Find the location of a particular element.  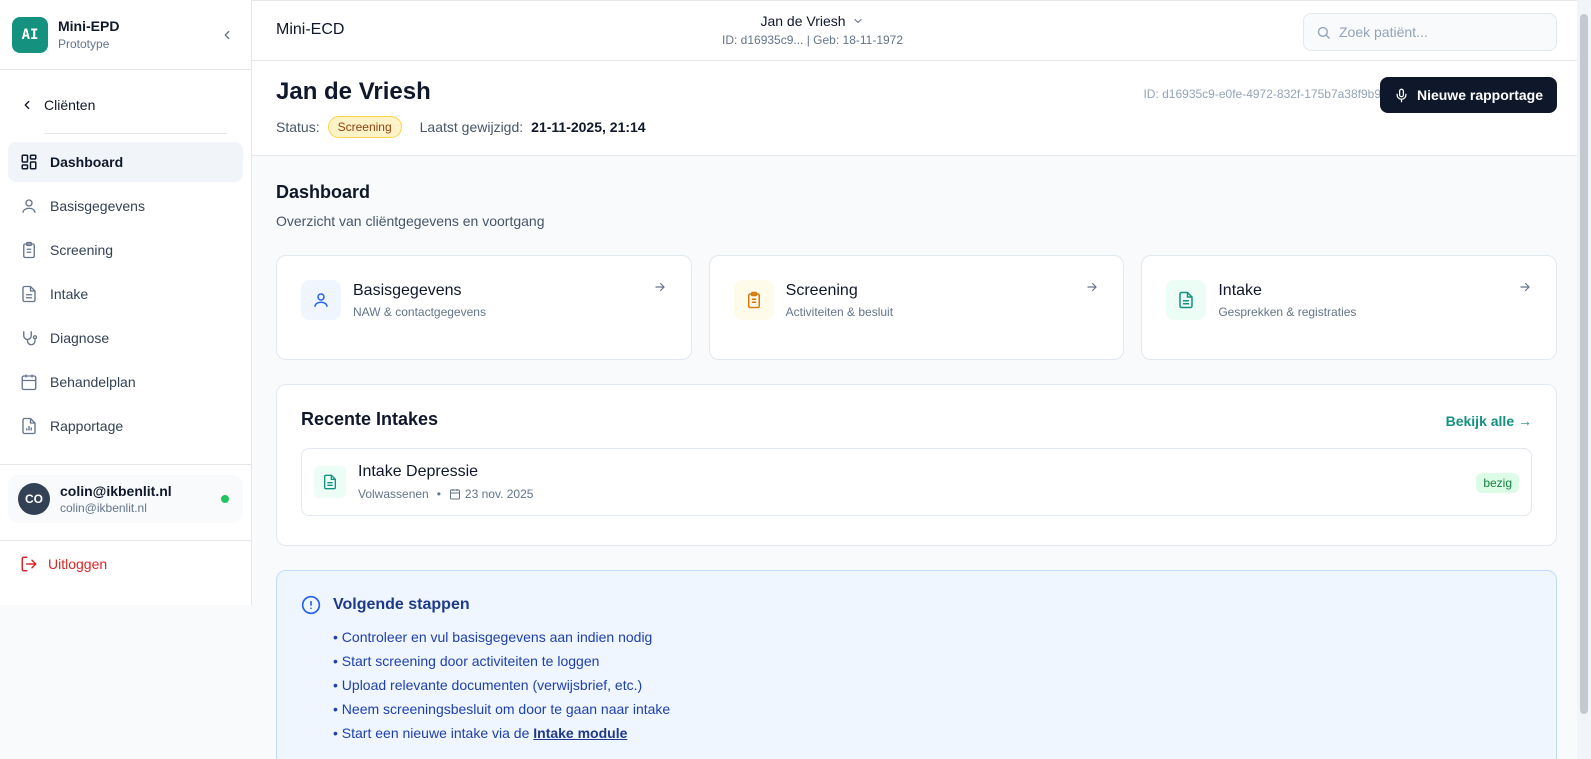

sidebar-item-diagnose: Diagnose is located at coordinates (125, 338).